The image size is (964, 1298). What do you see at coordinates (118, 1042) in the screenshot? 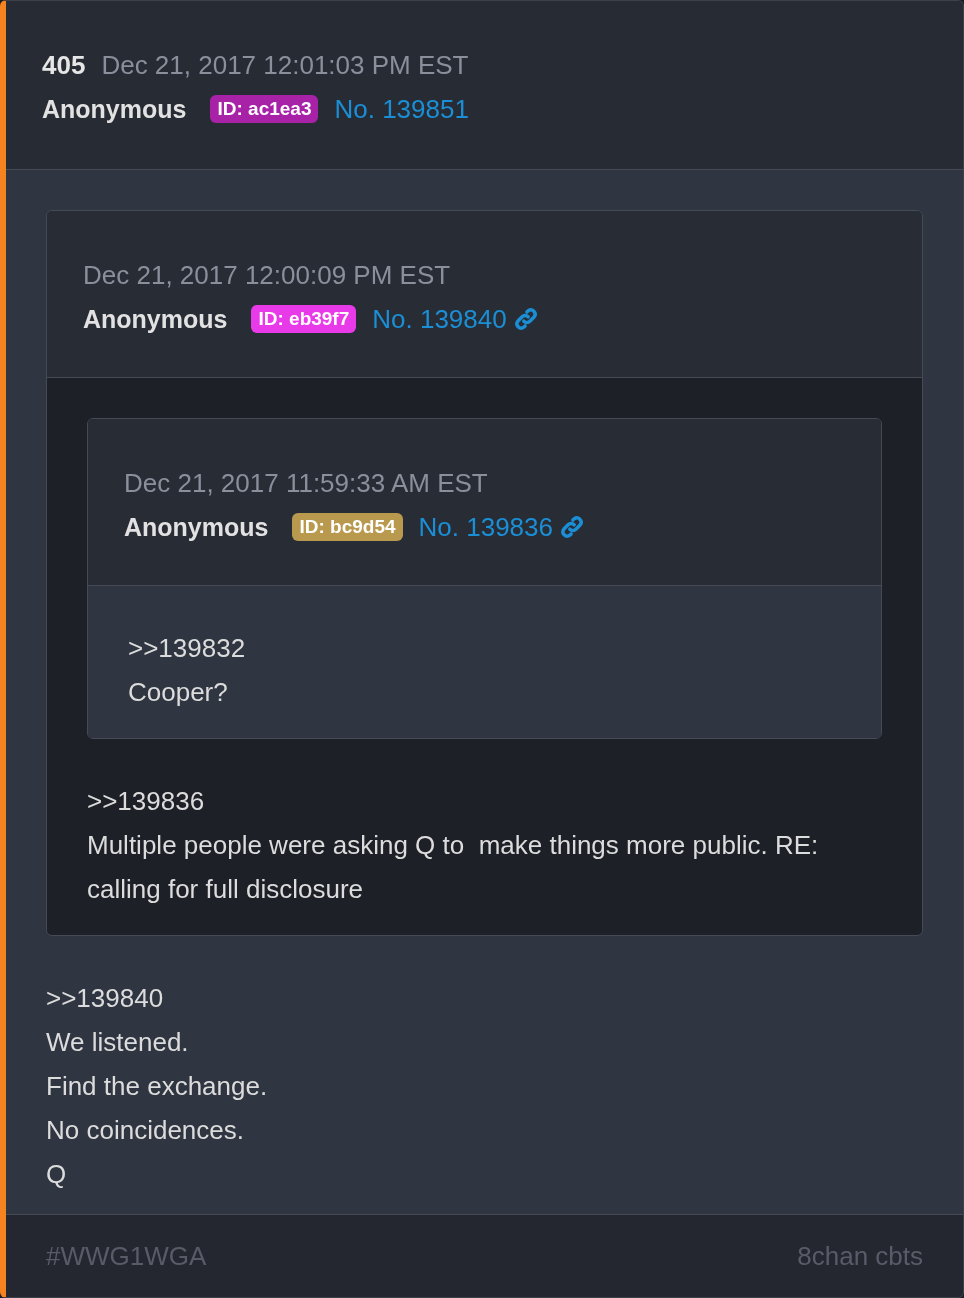
I see `post-text-line: We listened.` at bounding box center [118, 1042].